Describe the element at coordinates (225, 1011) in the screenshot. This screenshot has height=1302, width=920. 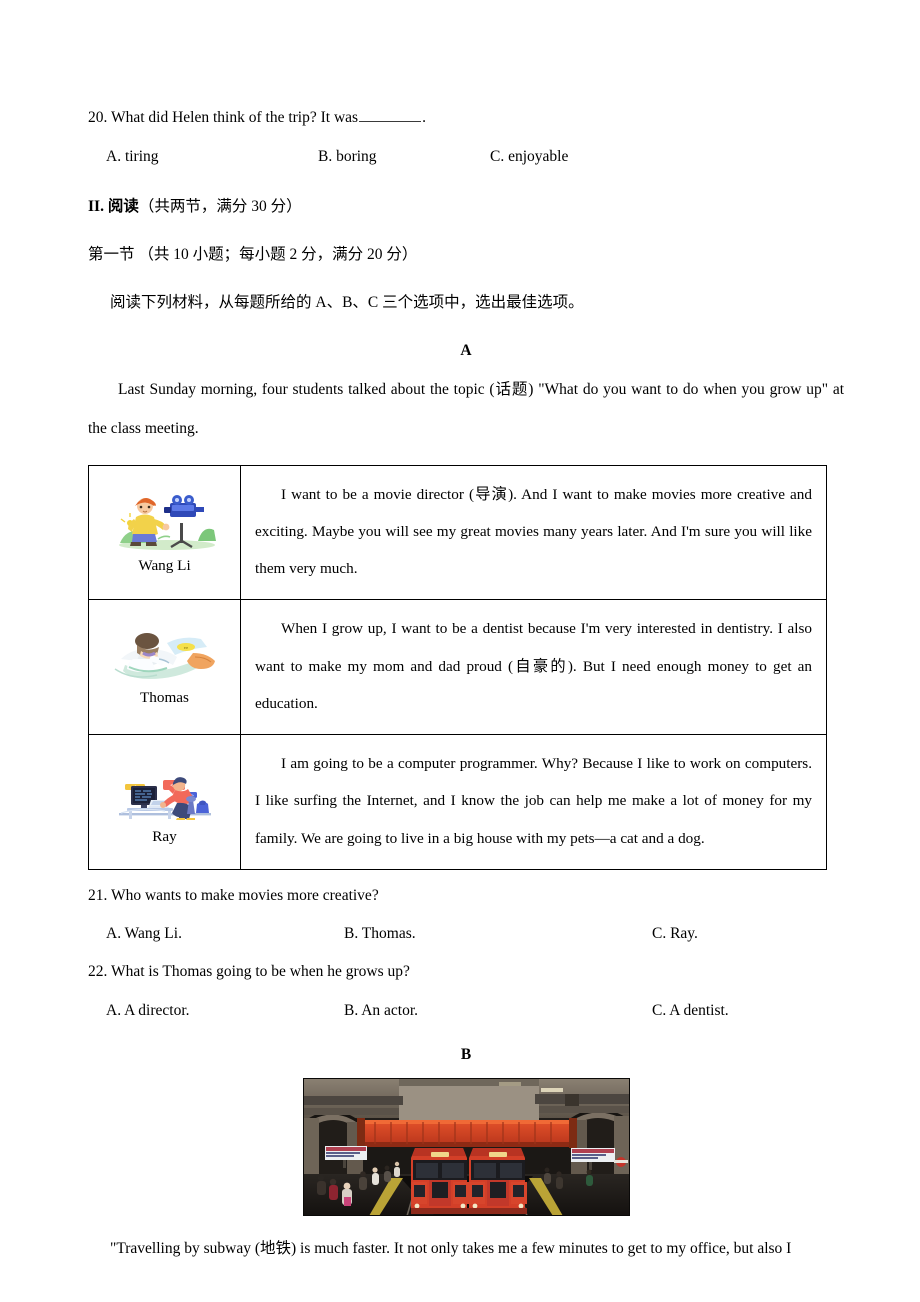
I see `option-a: A. A director.` at that location.